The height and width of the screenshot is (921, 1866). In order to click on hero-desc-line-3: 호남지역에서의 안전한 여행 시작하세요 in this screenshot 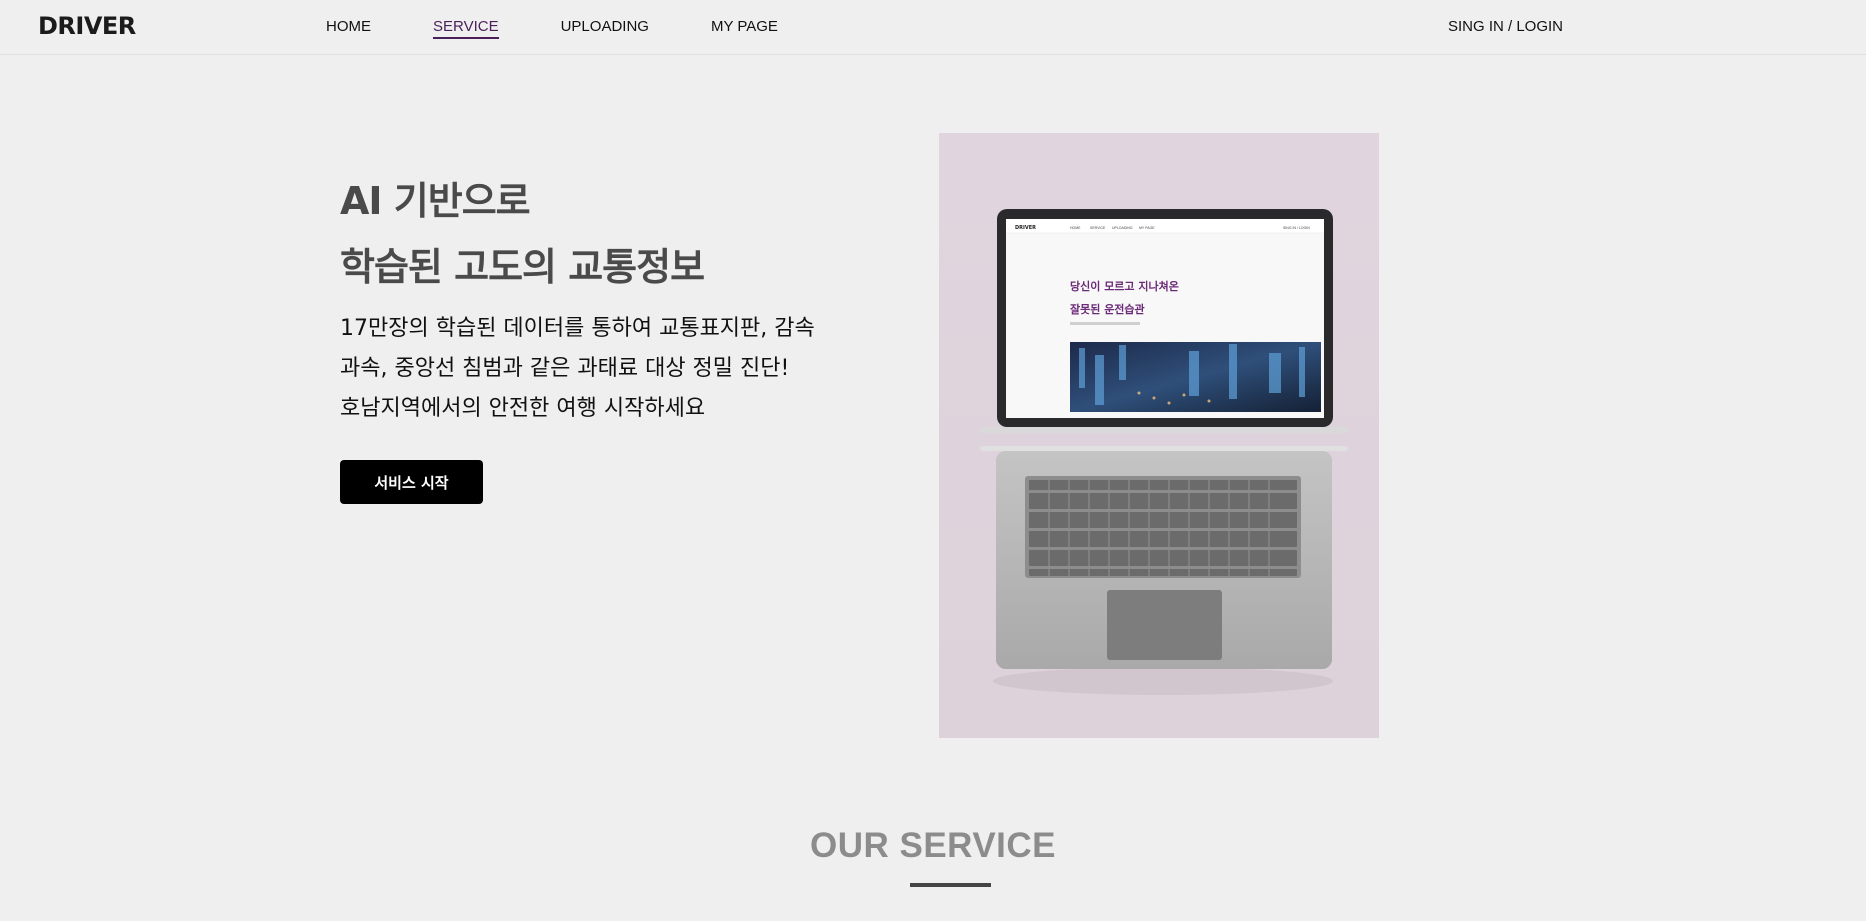, I will do `click(523, 408)`.